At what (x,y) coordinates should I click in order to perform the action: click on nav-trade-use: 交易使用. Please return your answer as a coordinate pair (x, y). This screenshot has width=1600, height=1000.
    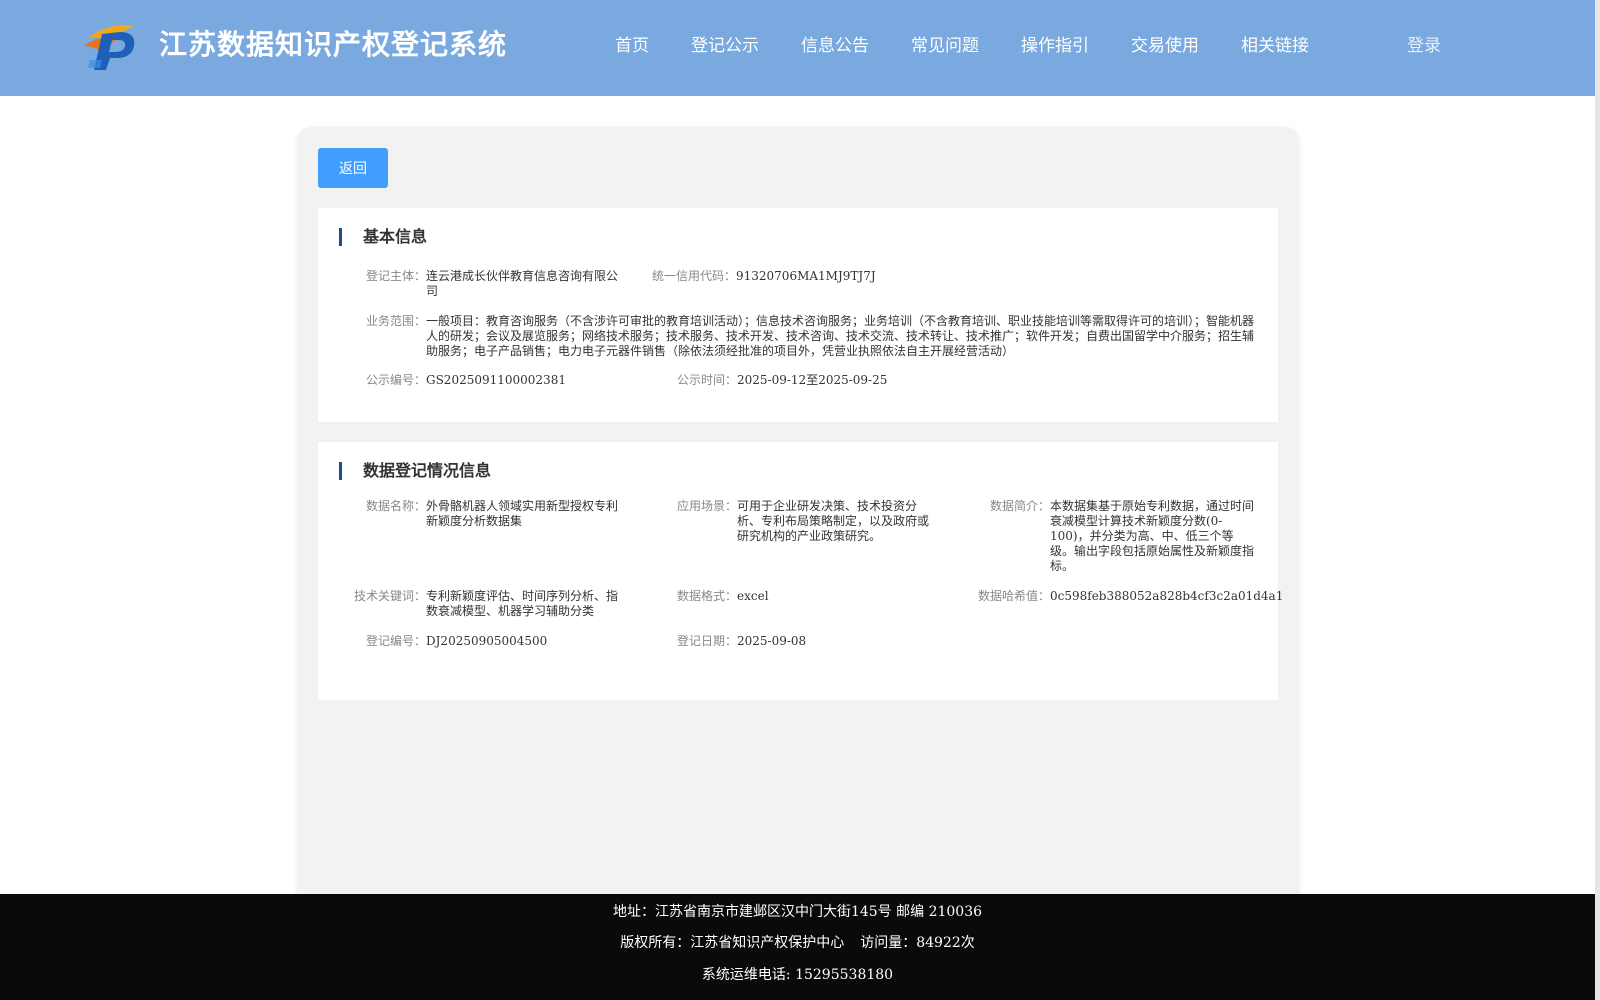
    Looking at the image, I should click on (1165, 46).